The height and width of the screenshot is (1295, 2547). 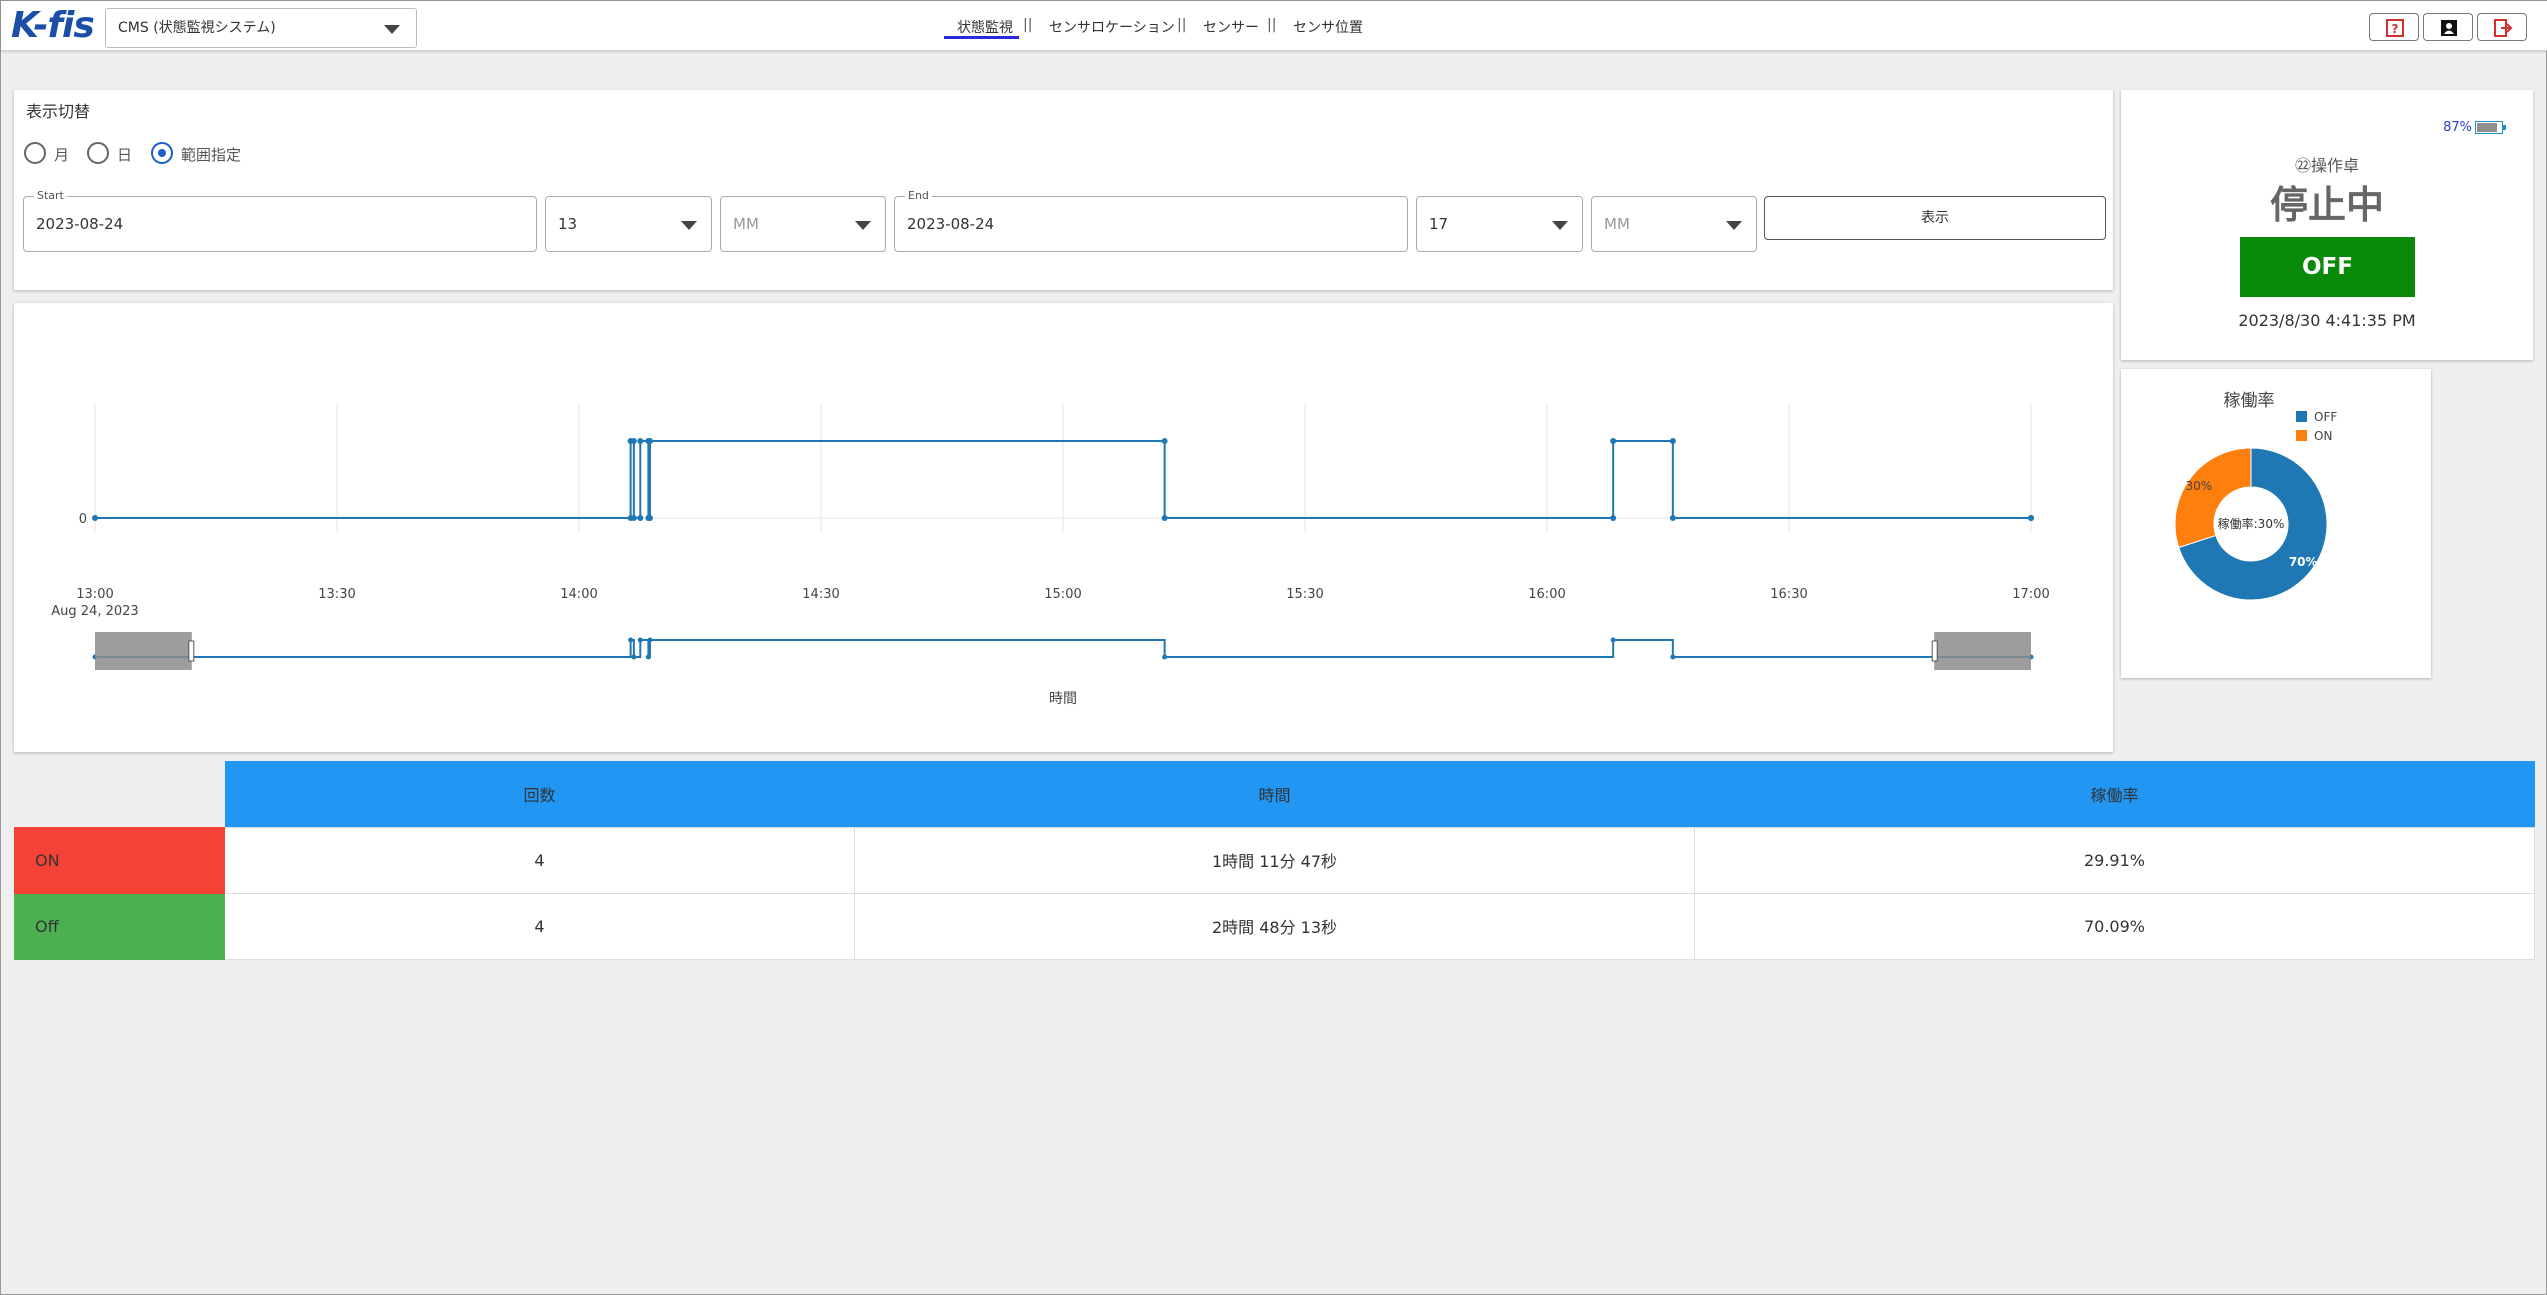 I want to click on table-header-row: 回数 時間 稼働率, so click(x=1275, y=794).